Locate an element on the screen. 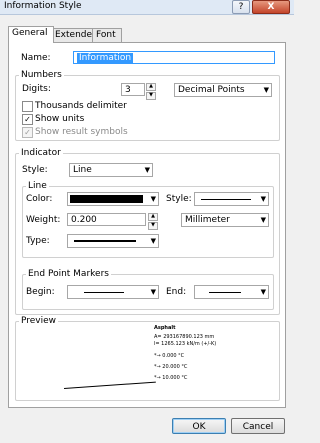  digits-spinner: ▲ ▼ is located at coordinates (151, 91).